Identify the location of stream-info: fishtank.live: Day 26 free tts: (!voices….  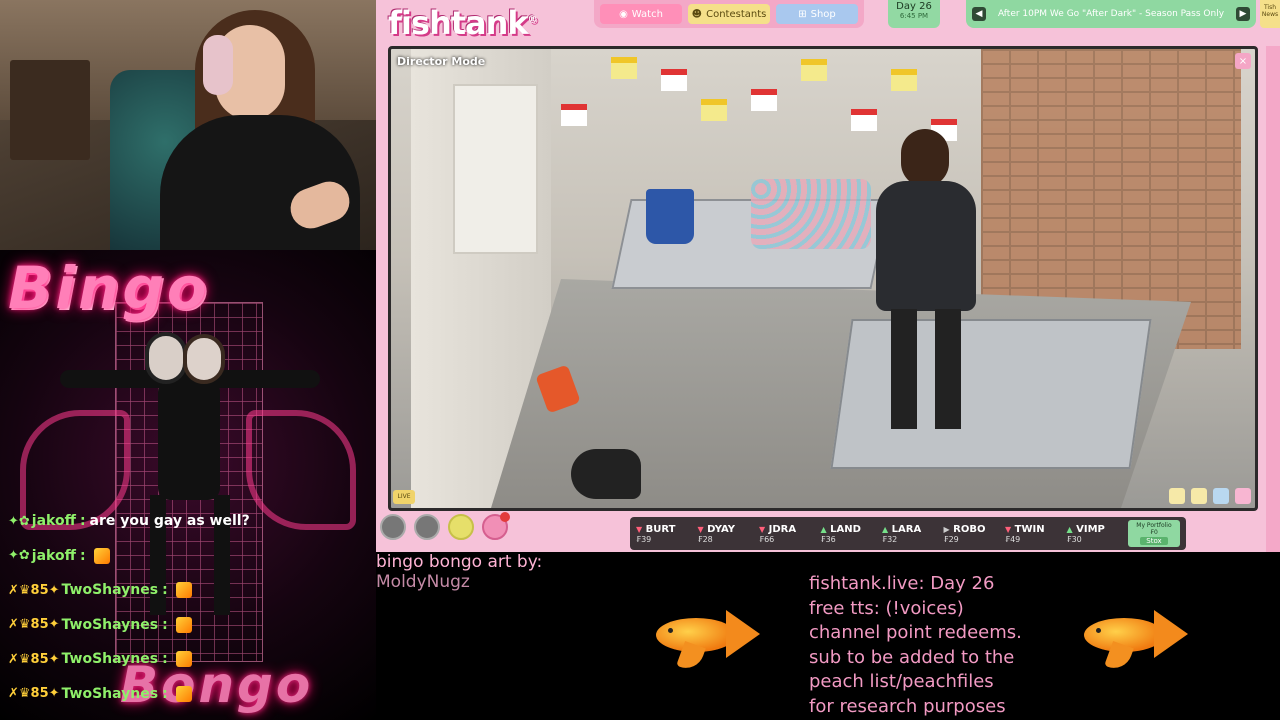
(959, 646).